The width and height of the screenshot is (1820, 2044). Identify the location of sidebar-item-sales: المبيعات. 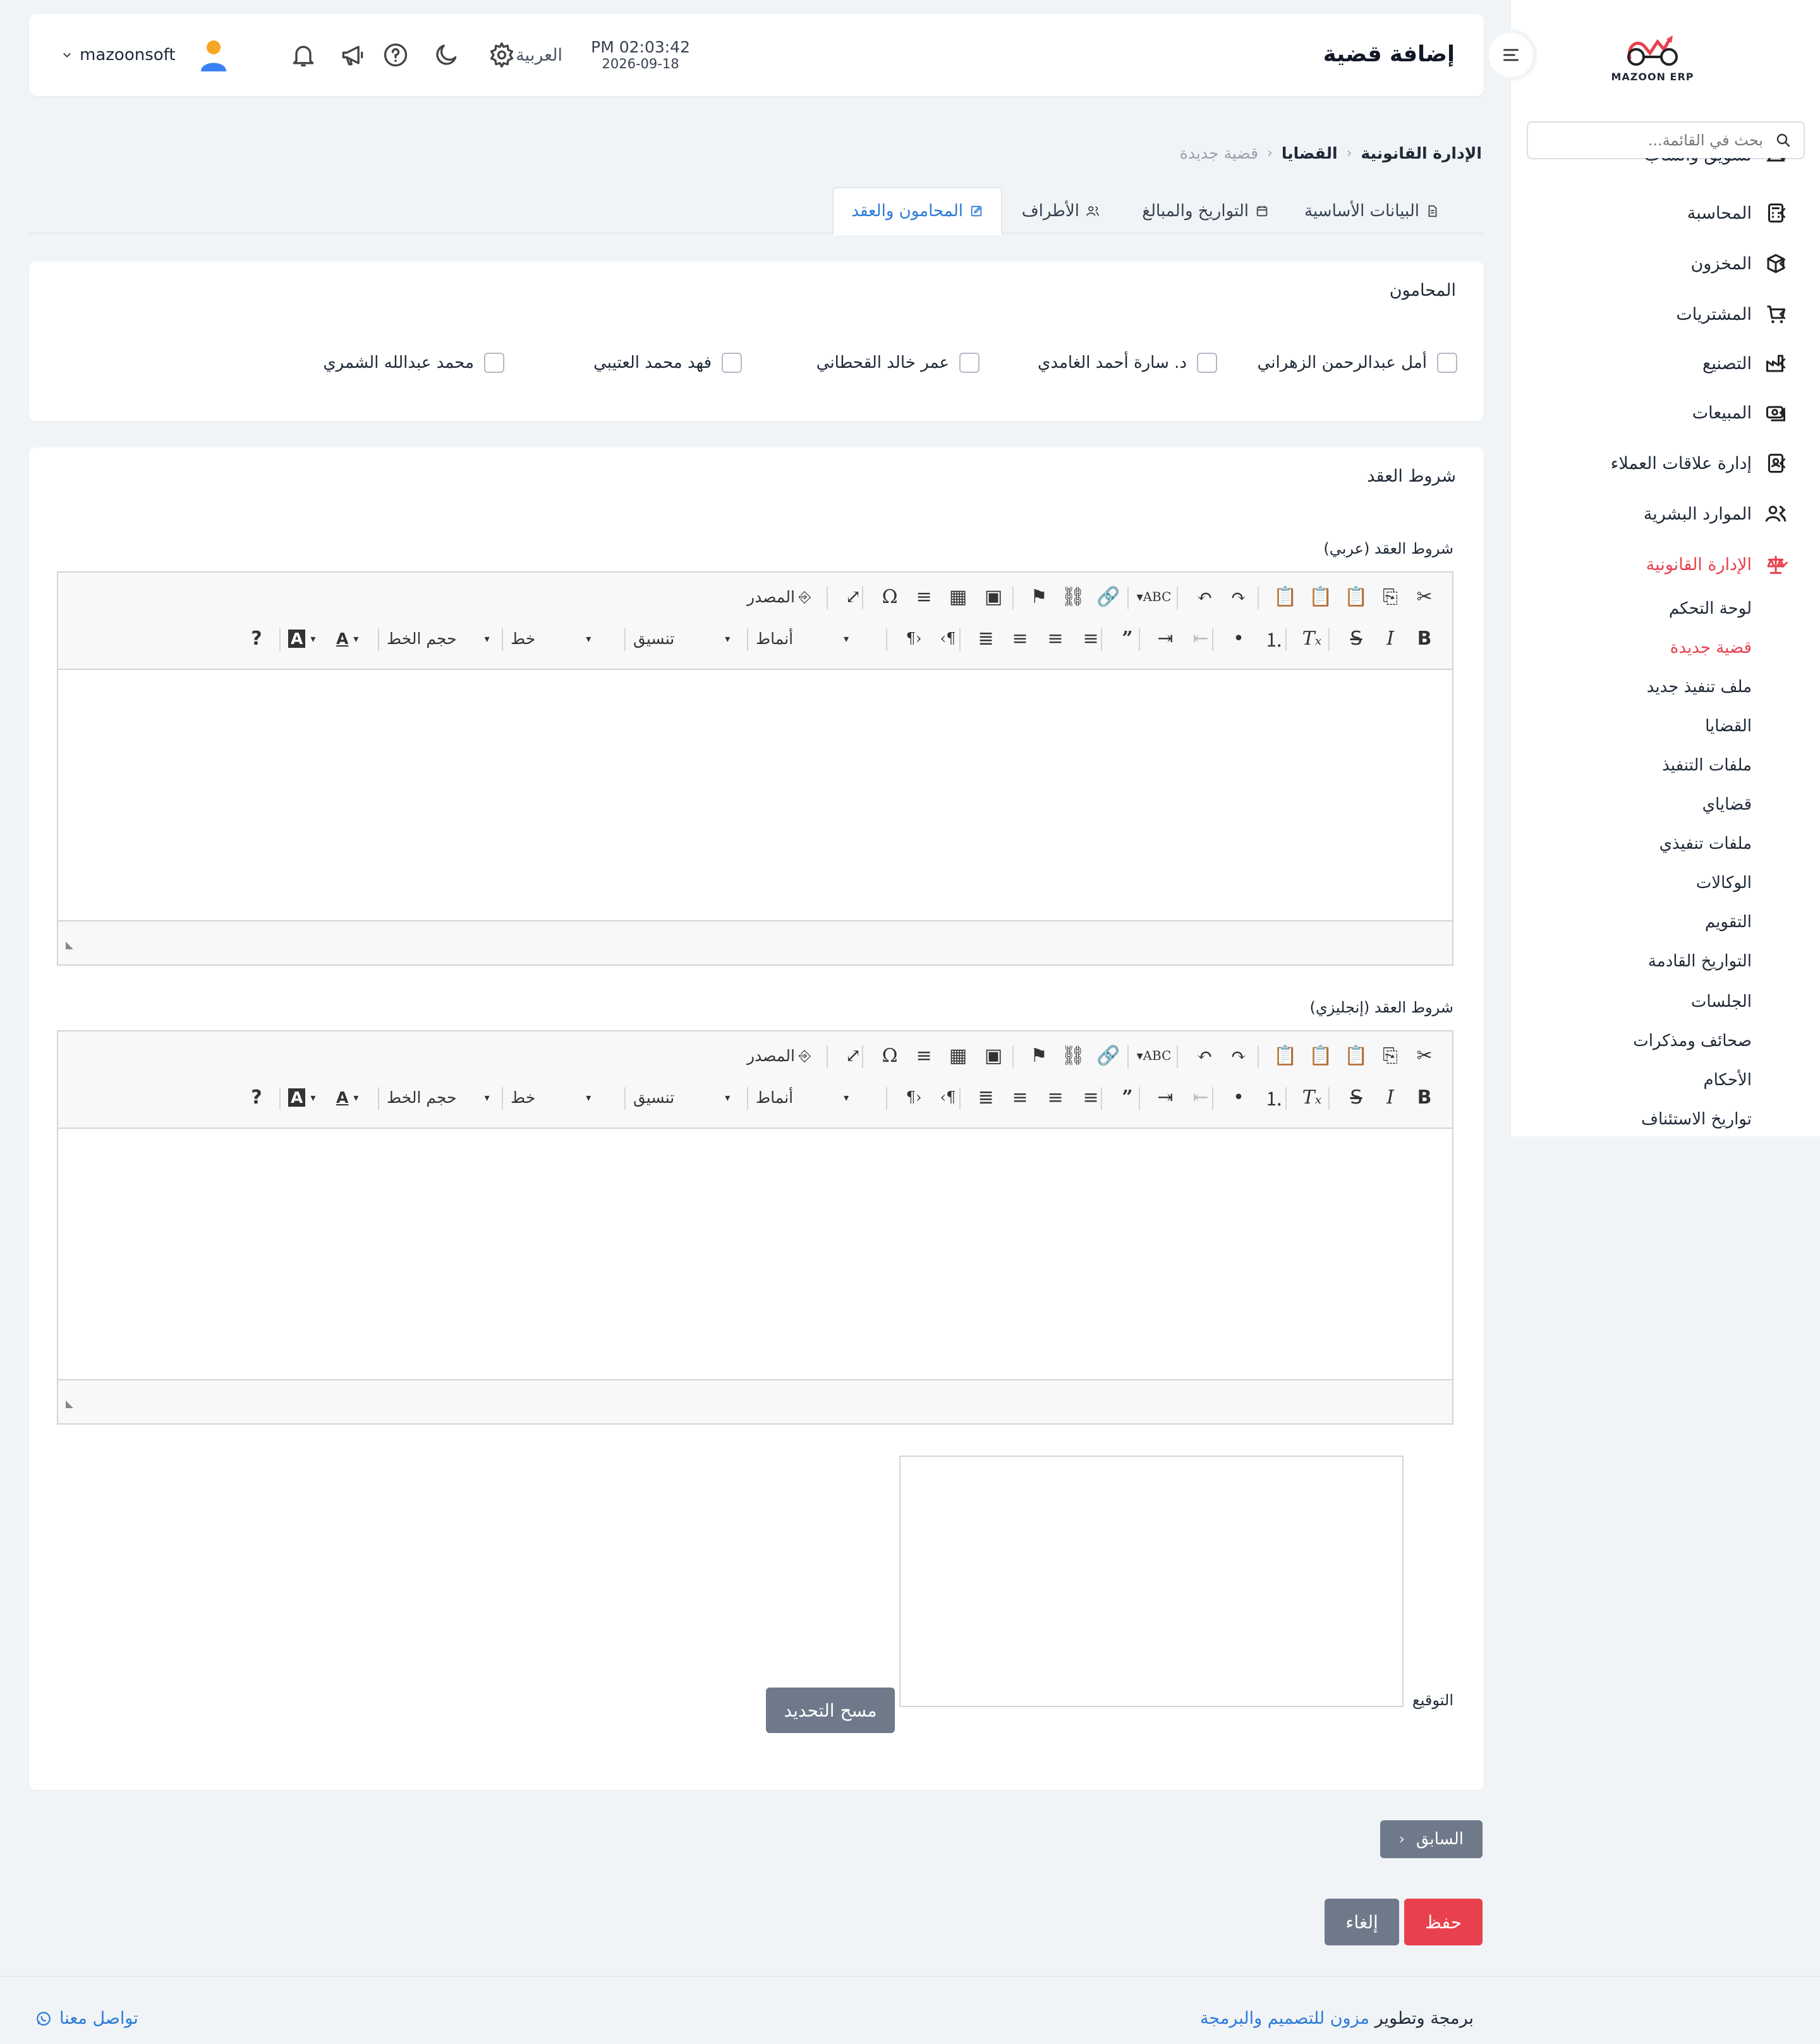
(1665, 413).